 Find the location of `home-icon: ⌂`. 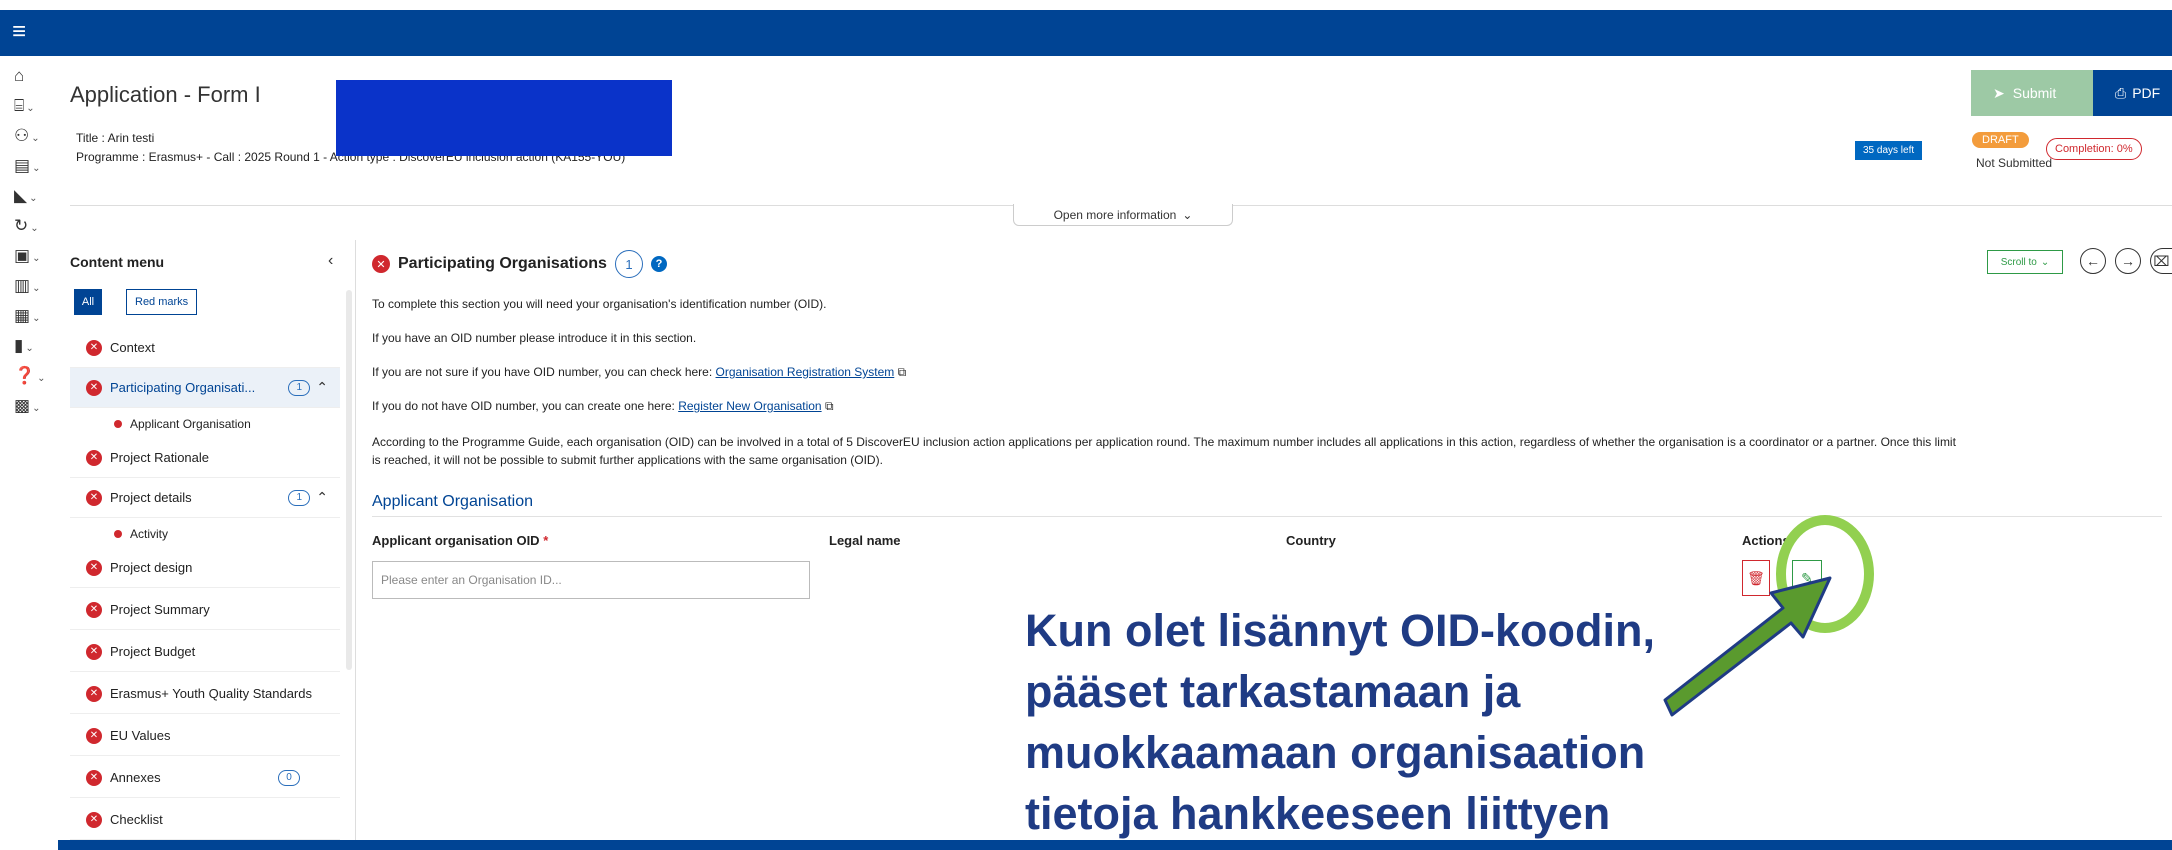

home-icon: ⌂ is located at coordinates (34, 79).